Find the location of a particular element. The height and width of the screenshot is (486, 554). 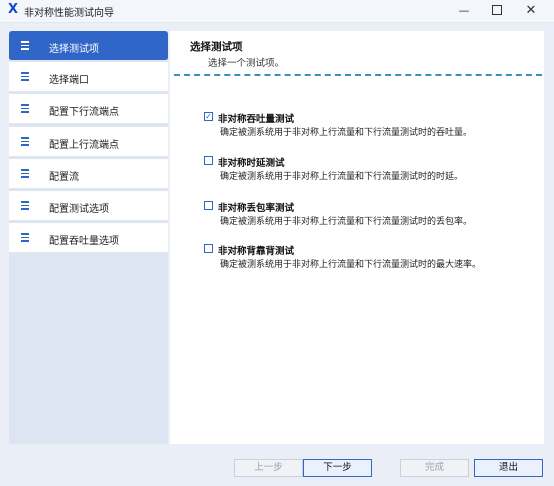

maximize-button is located at coordinates (497, 11).